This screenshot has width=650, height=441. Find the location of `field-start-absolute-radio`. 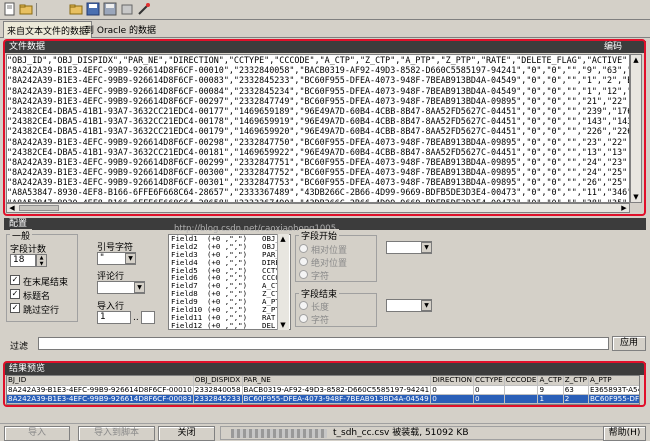

field-start-absolute-radio is located at coordinates (303, 261).